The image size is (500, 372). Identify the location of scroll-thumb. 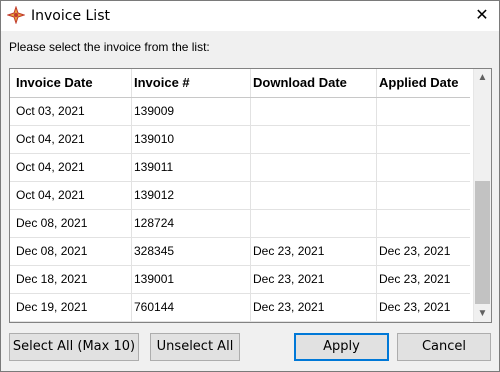
(482, 242).